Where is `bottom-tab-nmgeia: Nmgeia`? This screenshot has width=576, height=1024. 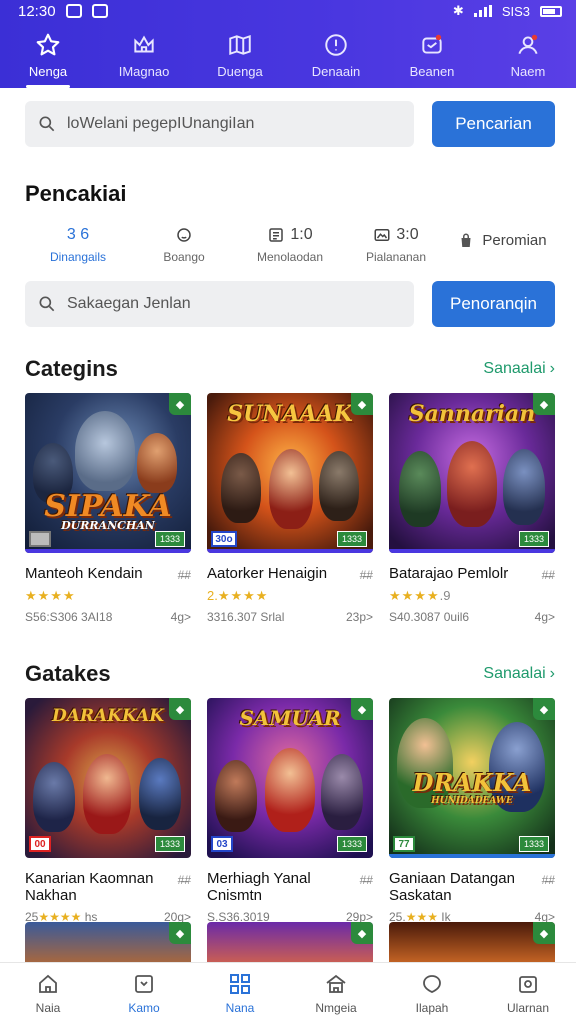
bottom-tab-nmgeia: Nmgeia is located at coordinates (336, 993).